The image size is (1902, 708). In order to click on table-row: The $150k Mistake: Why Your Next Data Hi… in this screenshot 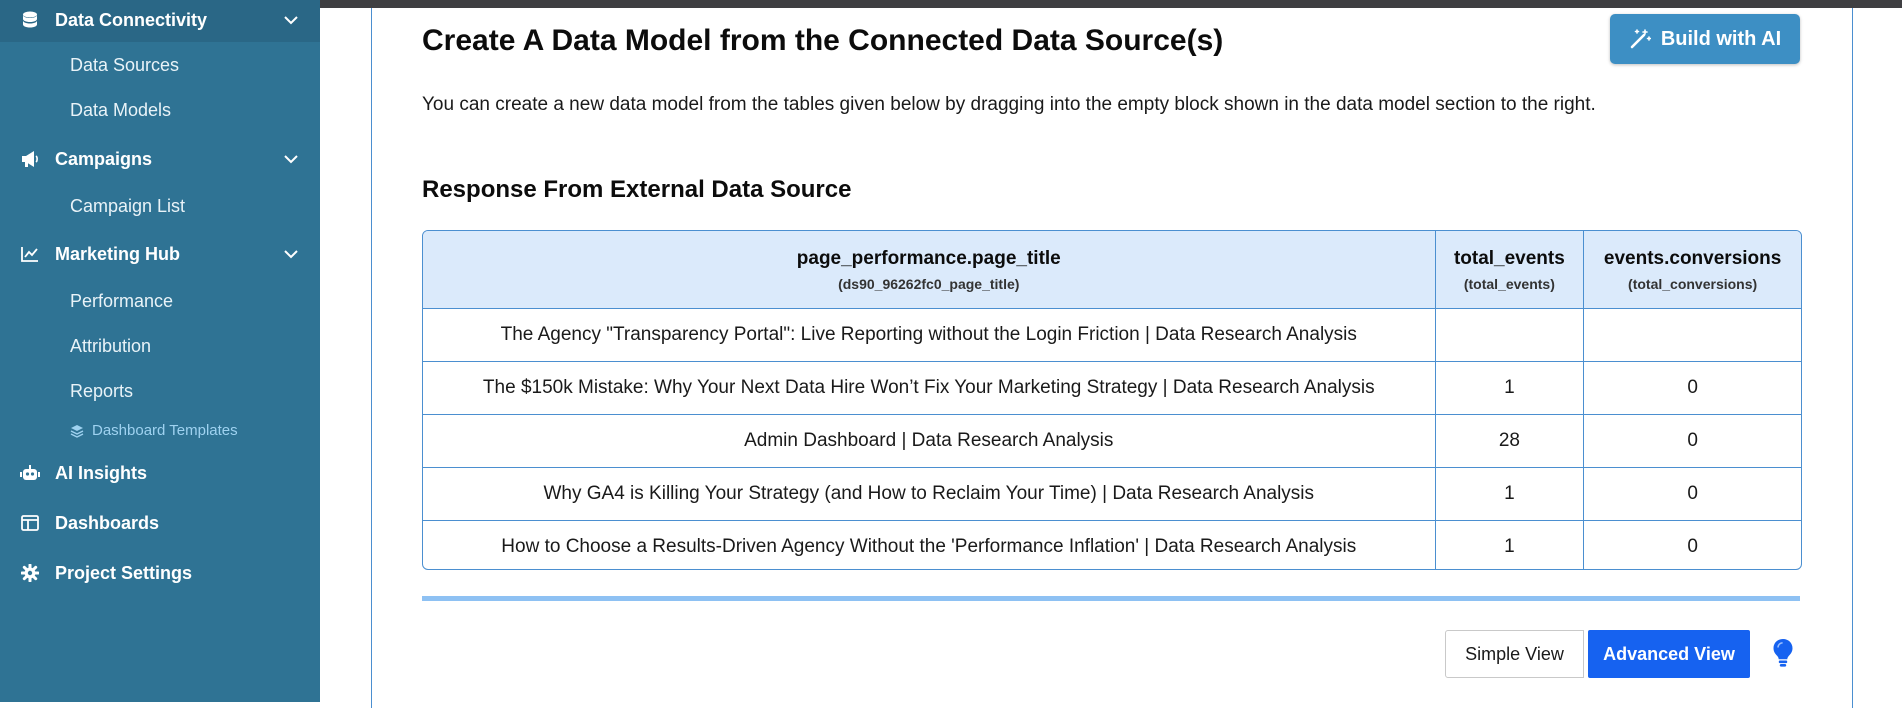, I will do `click(1112, 388)`.